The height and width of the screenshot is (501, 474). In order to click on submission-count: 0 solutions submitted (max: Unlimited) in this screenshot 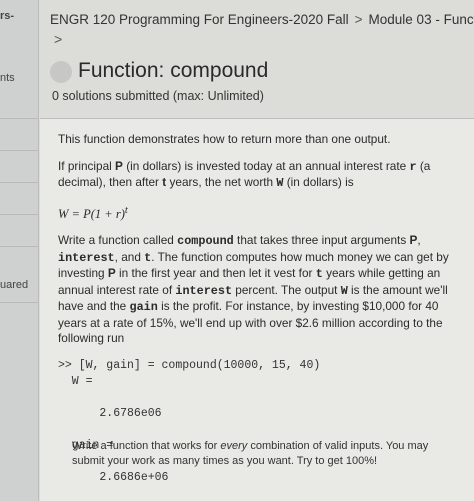, I will do `click(158, 96)`.